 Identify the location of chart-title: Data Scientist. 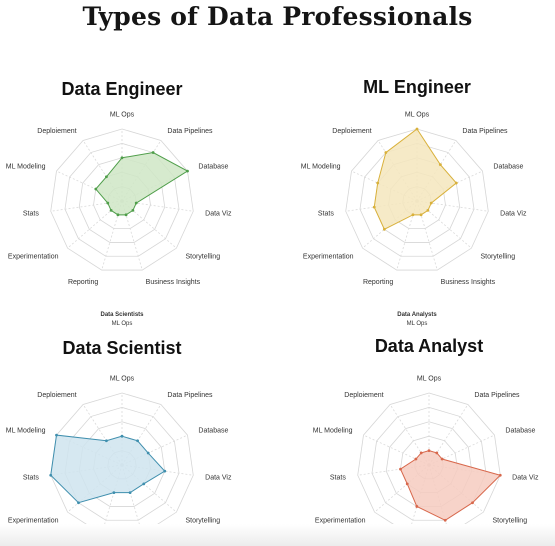
(121, 348).